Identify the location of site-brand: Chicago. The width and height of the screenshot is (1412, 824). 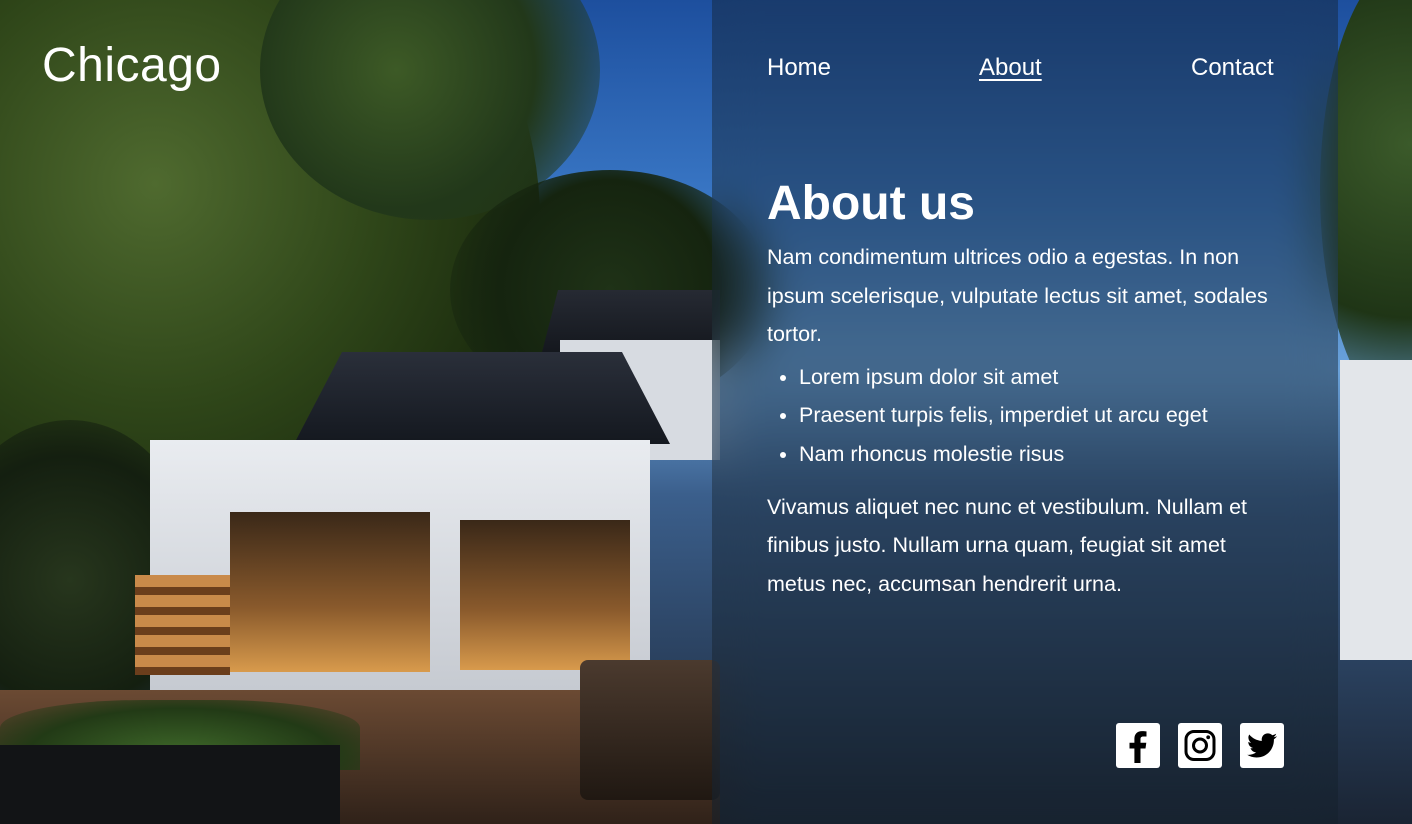
(132, 65).